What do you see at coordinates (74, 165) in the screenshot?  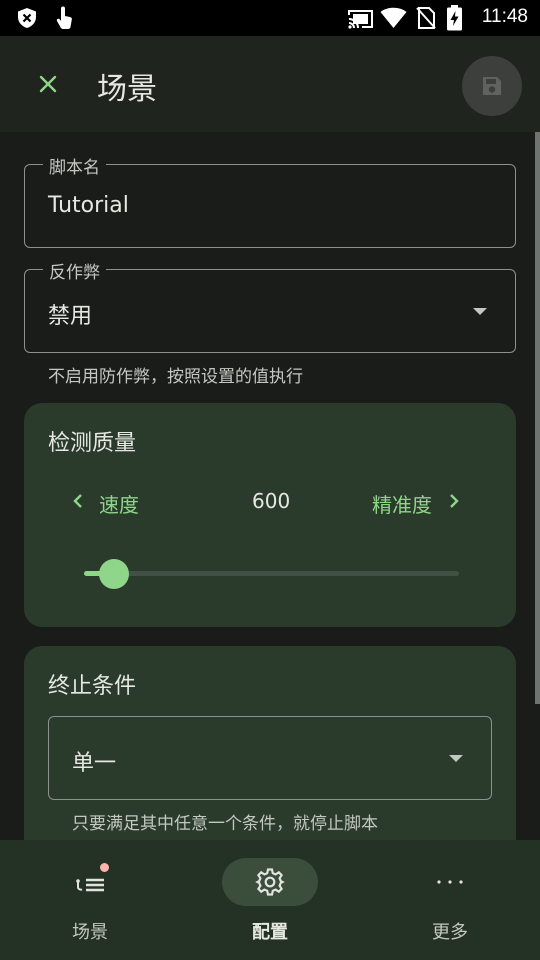 I see `script-name-label: 脚本名` at bounding box center [74, 165].